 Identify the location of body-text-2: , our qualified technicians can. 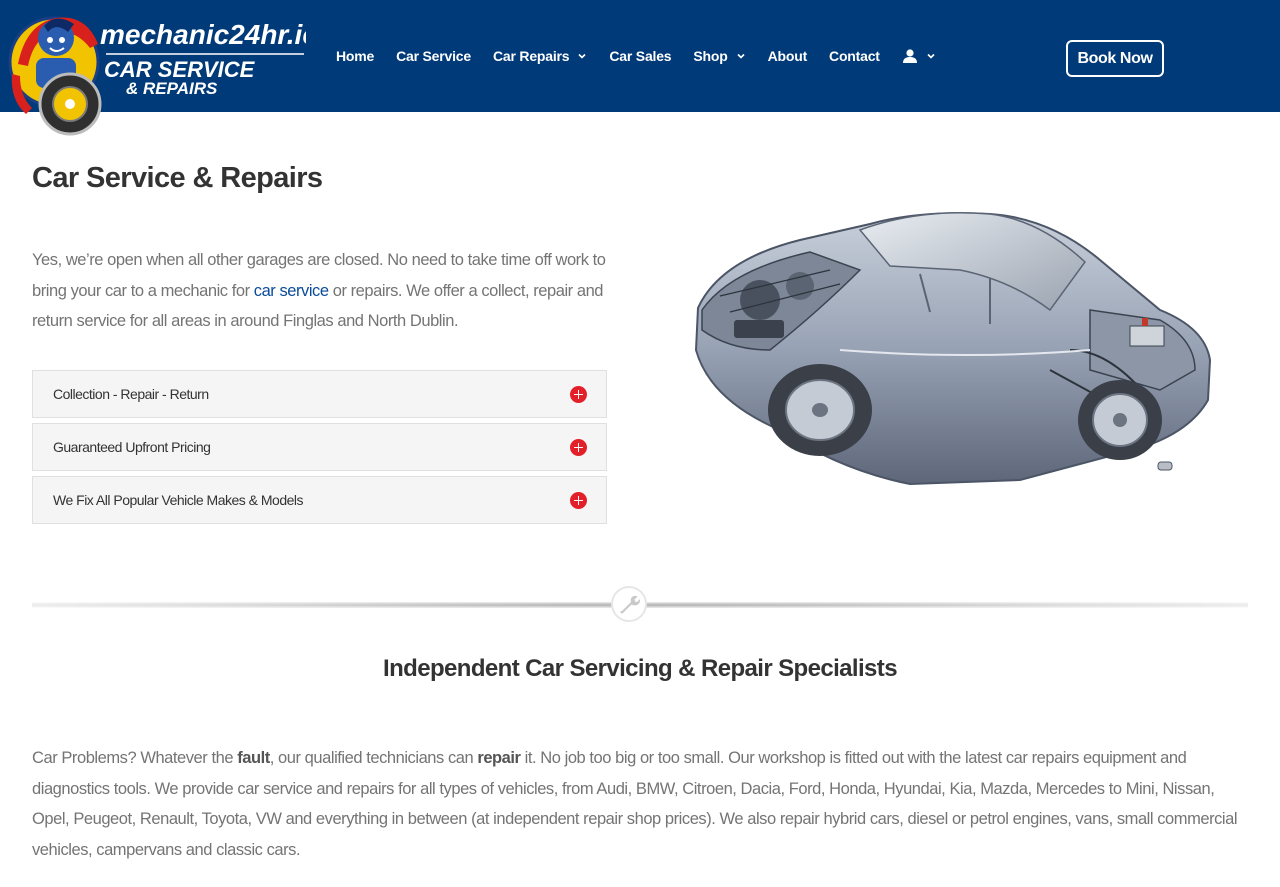
(373, 758).